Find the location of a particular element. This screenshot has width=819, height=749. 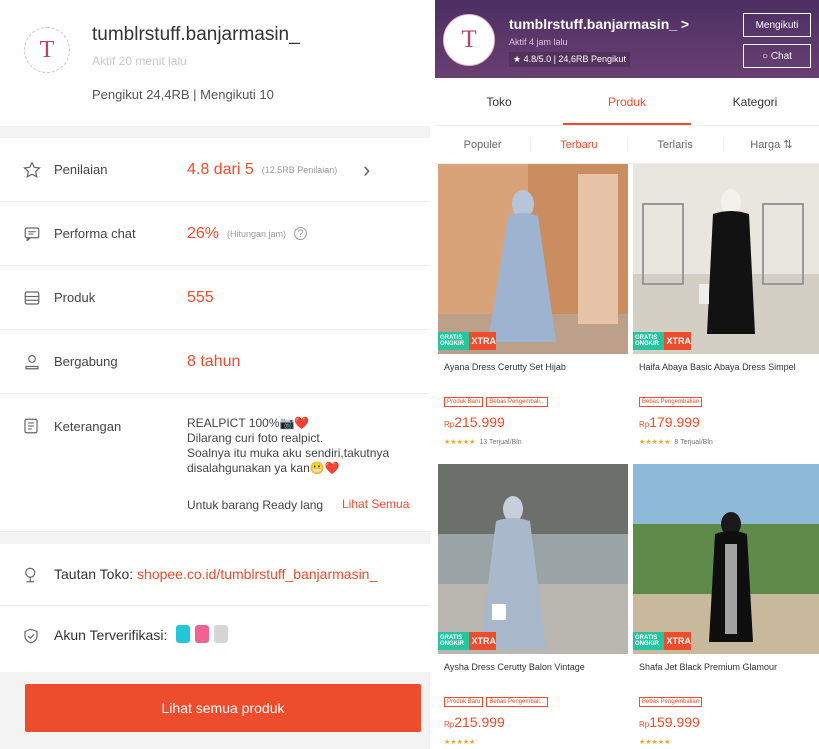

chat-performance-note: (Hitungan jam) is located at coordinates (257, 233).